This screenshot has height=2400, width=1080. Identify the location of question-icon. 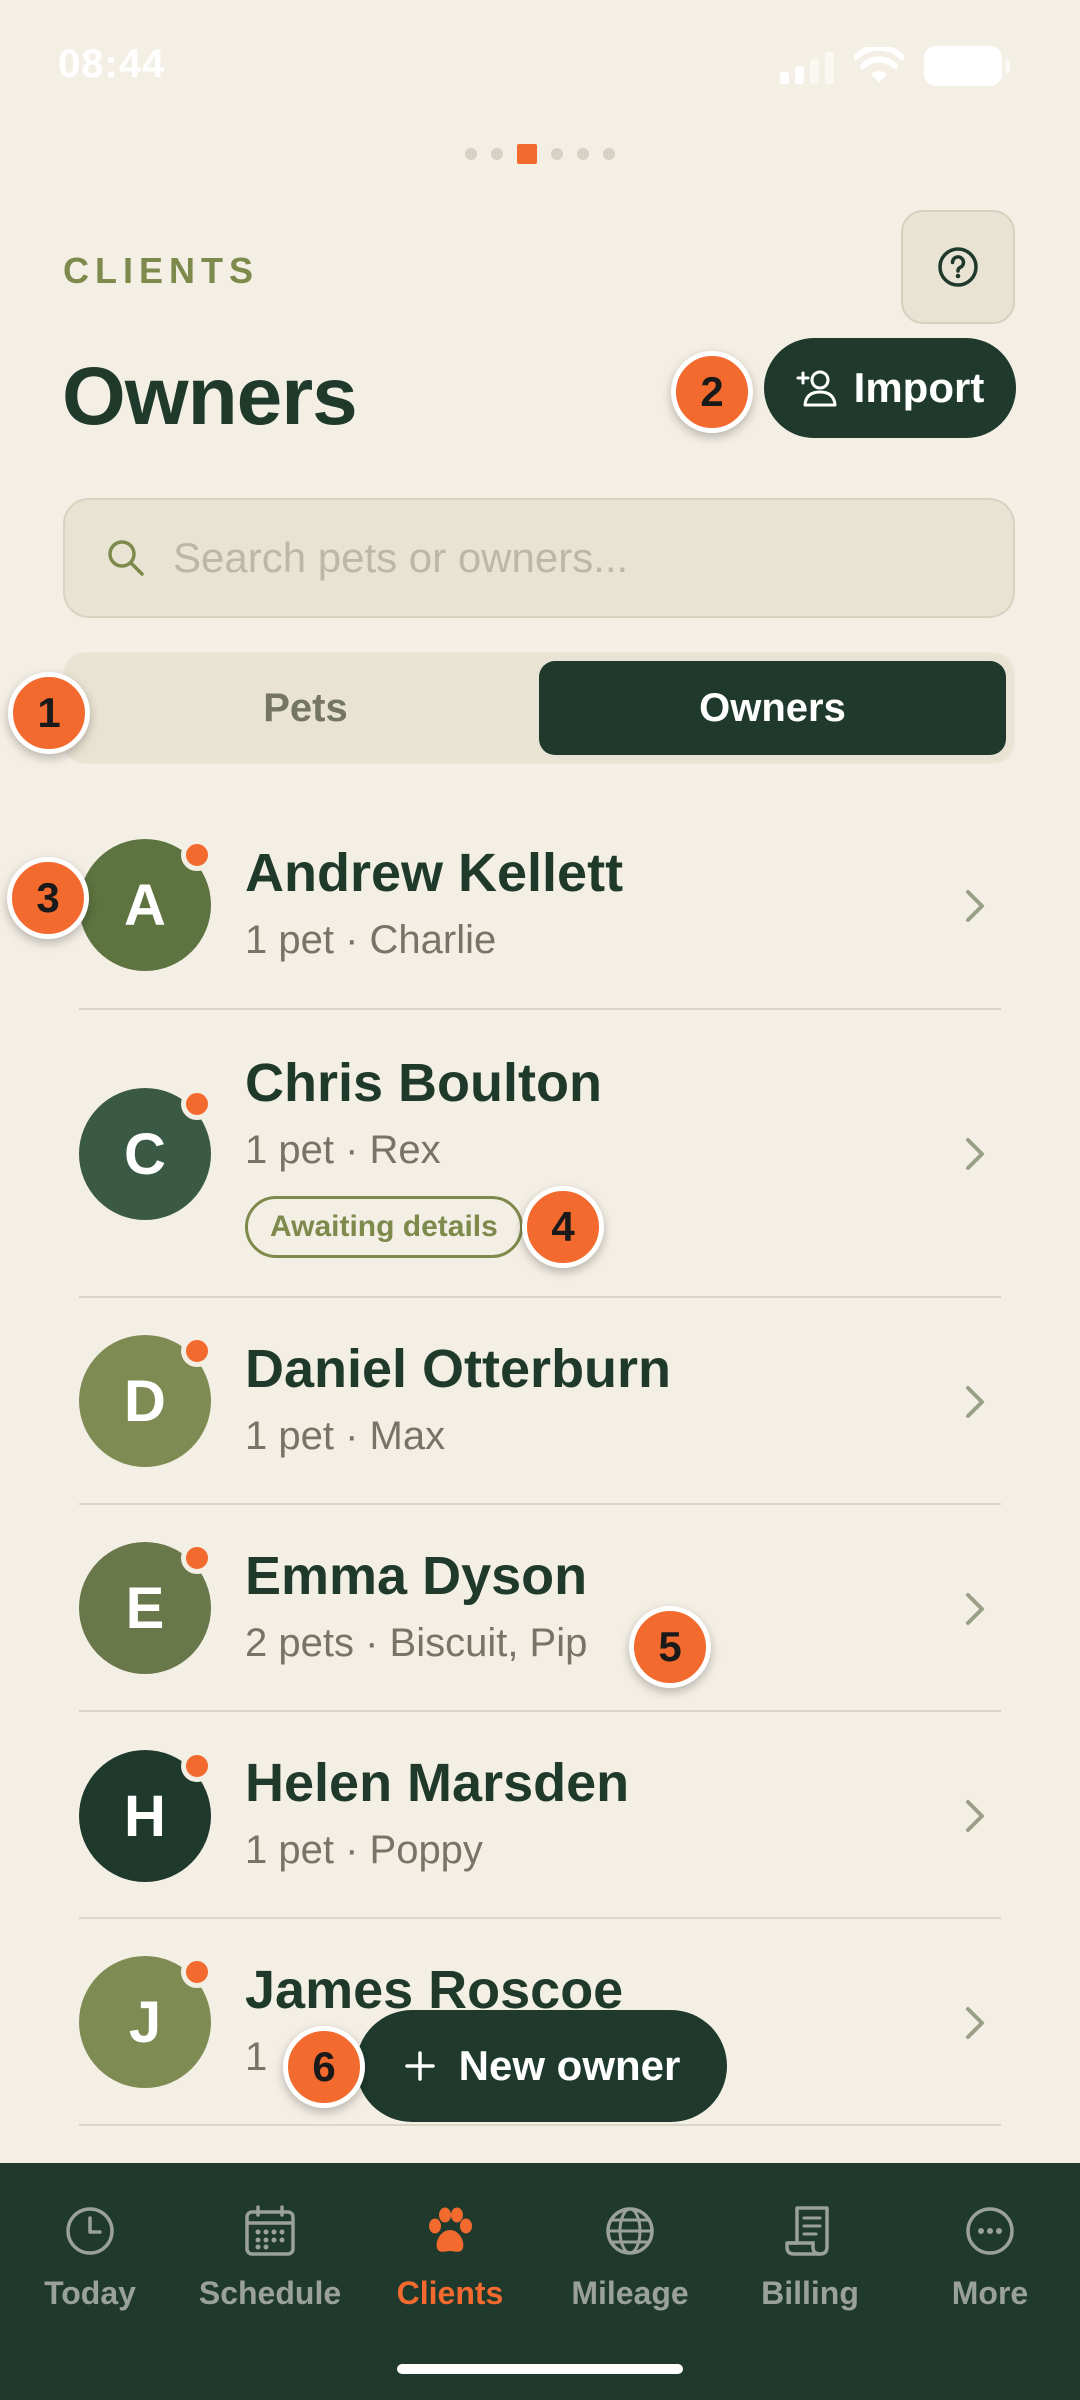
(958, 267).